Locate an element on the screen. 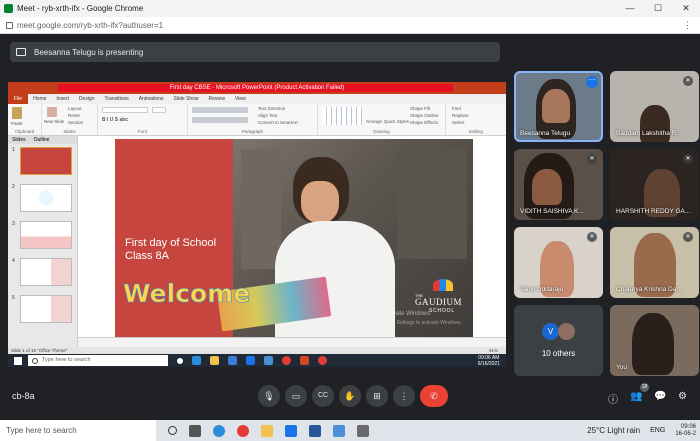 This screenshot has height=441, width=700. group-label: Editing is located at coordinates (476, 131).